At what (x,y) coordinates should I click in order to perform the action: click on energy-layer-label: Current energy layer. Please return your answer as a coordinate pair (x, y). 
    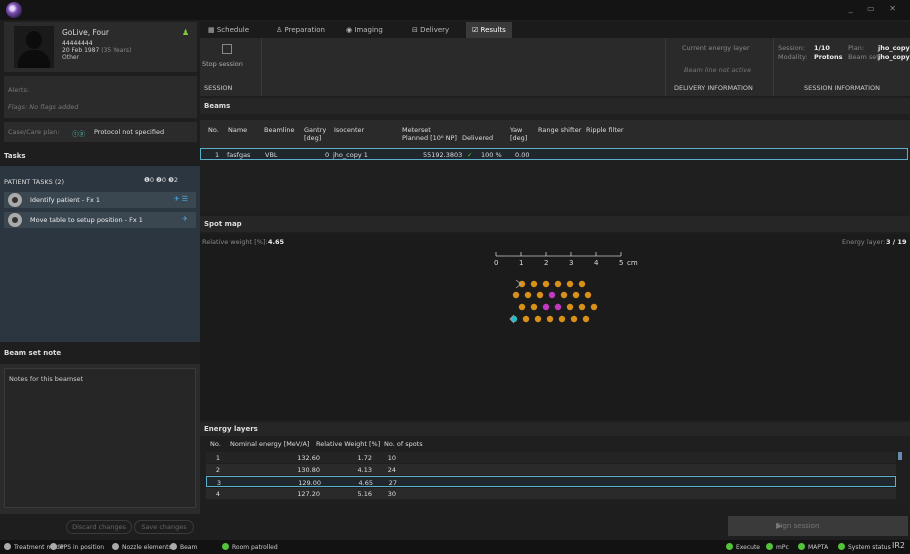
    Looking at the image, I should click on (716, 48).